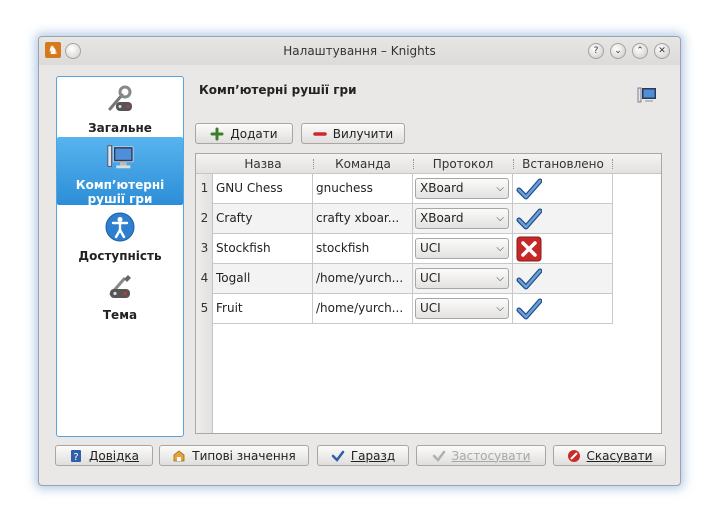 The height and width of the screenshot is (523, 720). I want to click on table-row: Crafty crafty xboar... XBoard ⌵, so click(413, 219).